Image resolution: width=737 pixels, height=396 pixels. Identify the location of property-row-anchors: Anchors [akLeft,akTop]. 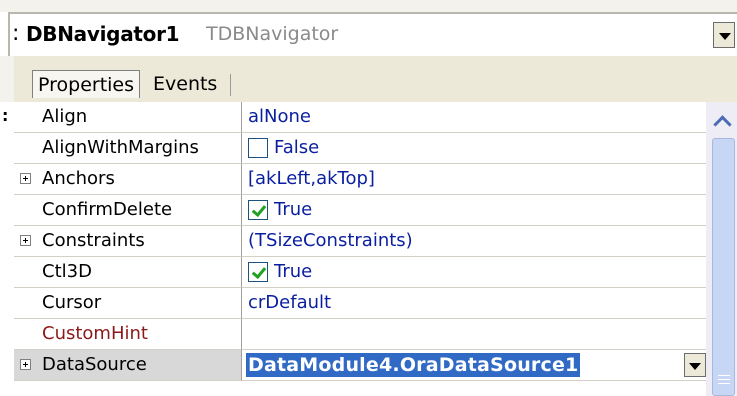
(360, 179).